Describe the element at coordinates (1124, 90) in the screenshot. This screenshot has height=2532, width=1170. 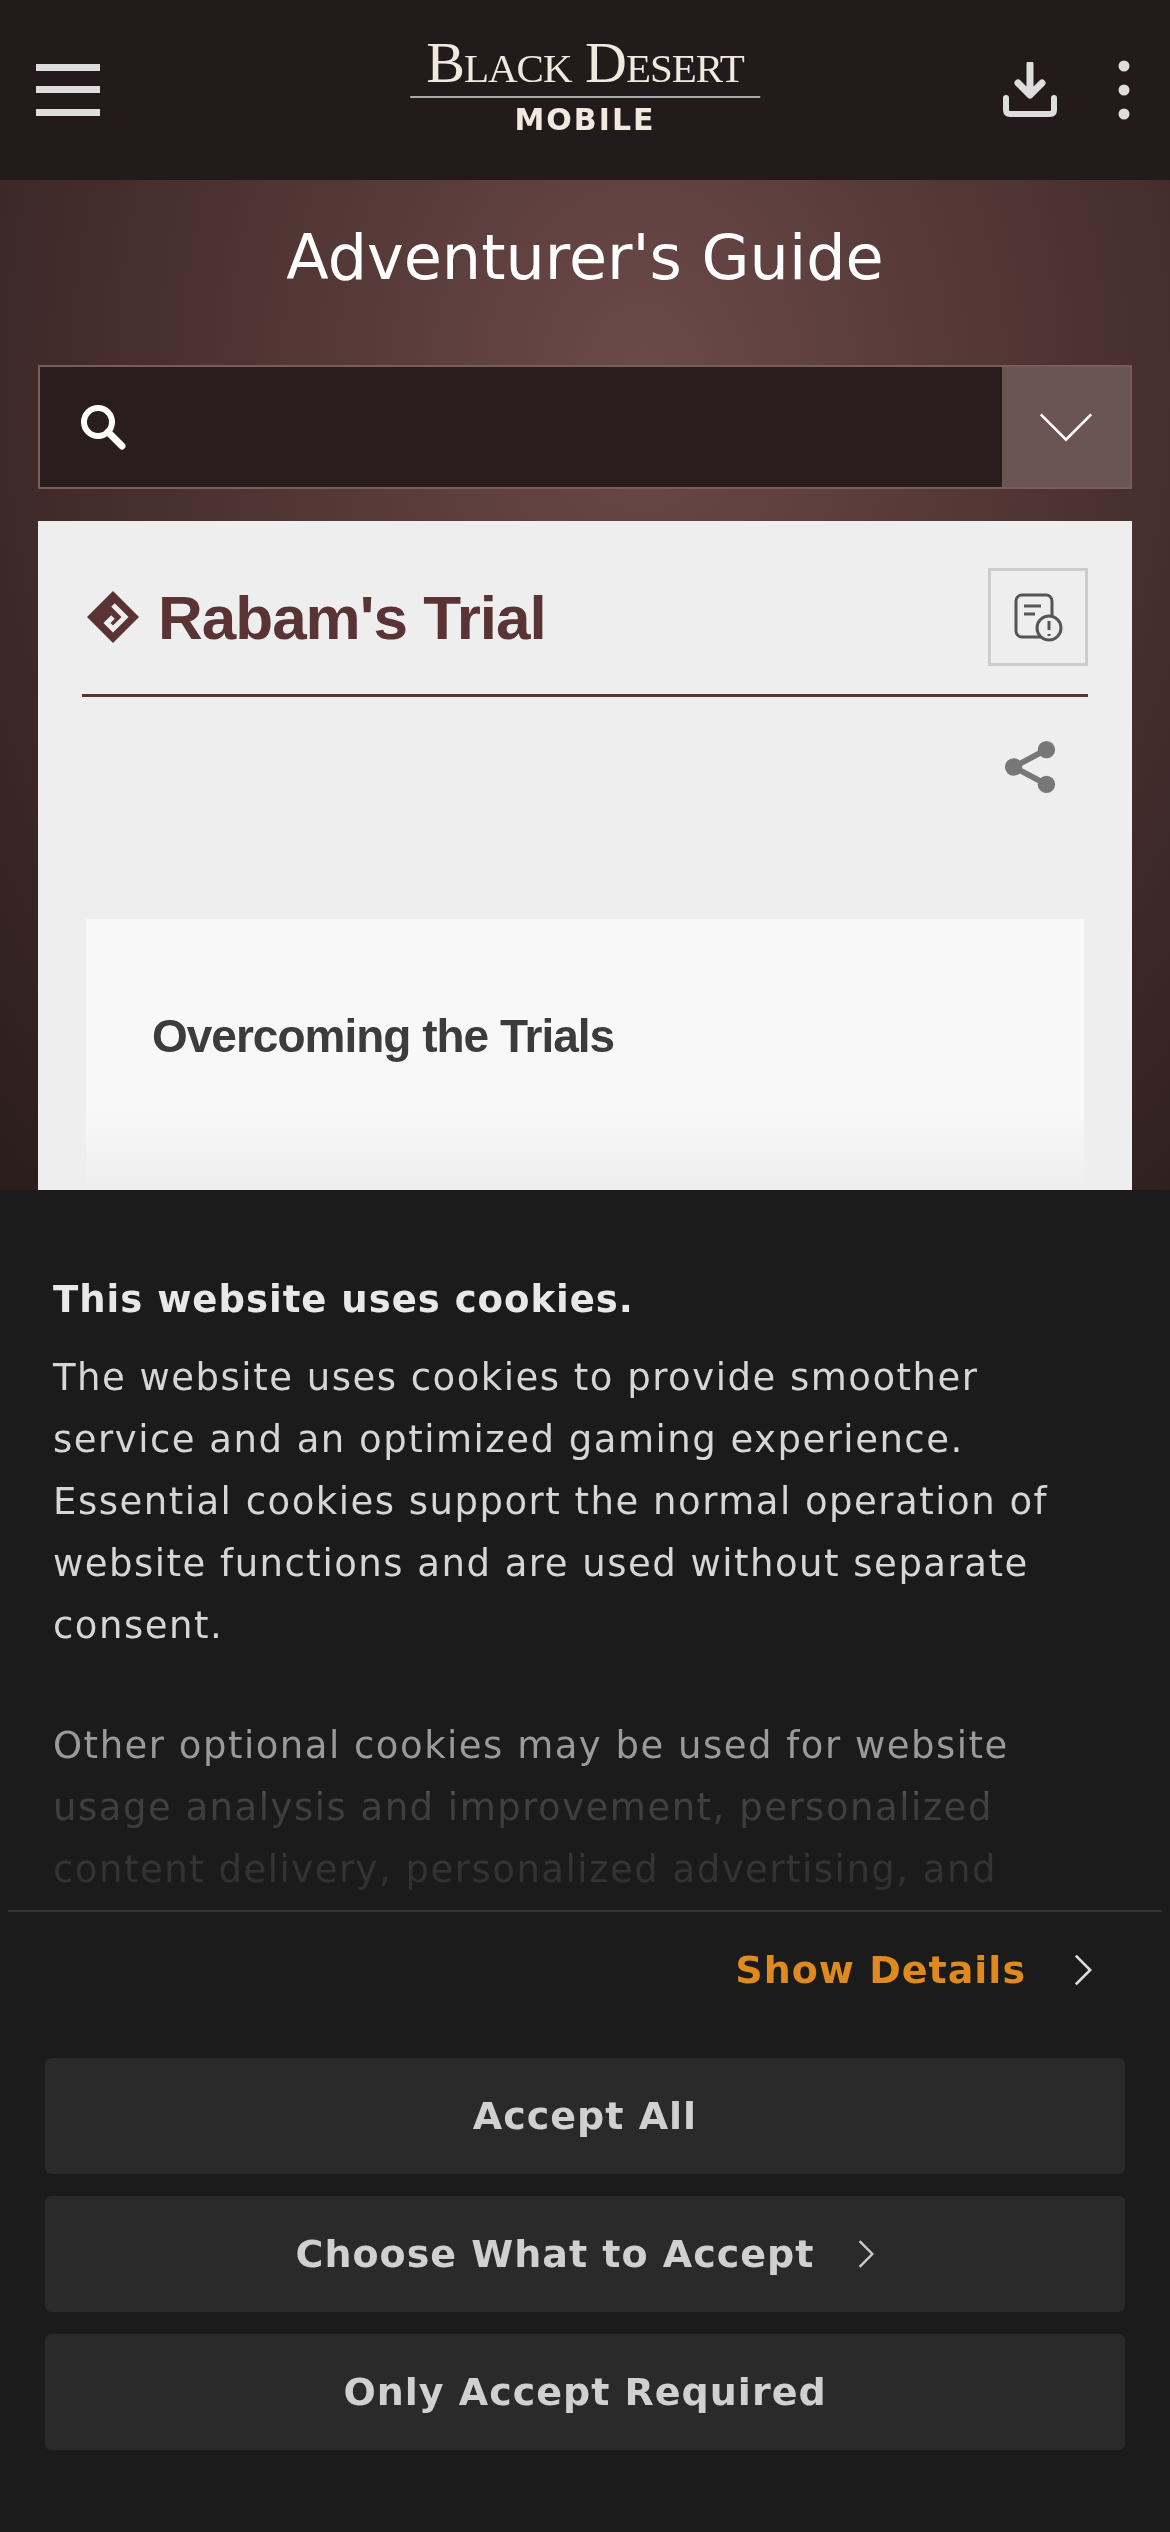
I see `more-options-icon` at that location.